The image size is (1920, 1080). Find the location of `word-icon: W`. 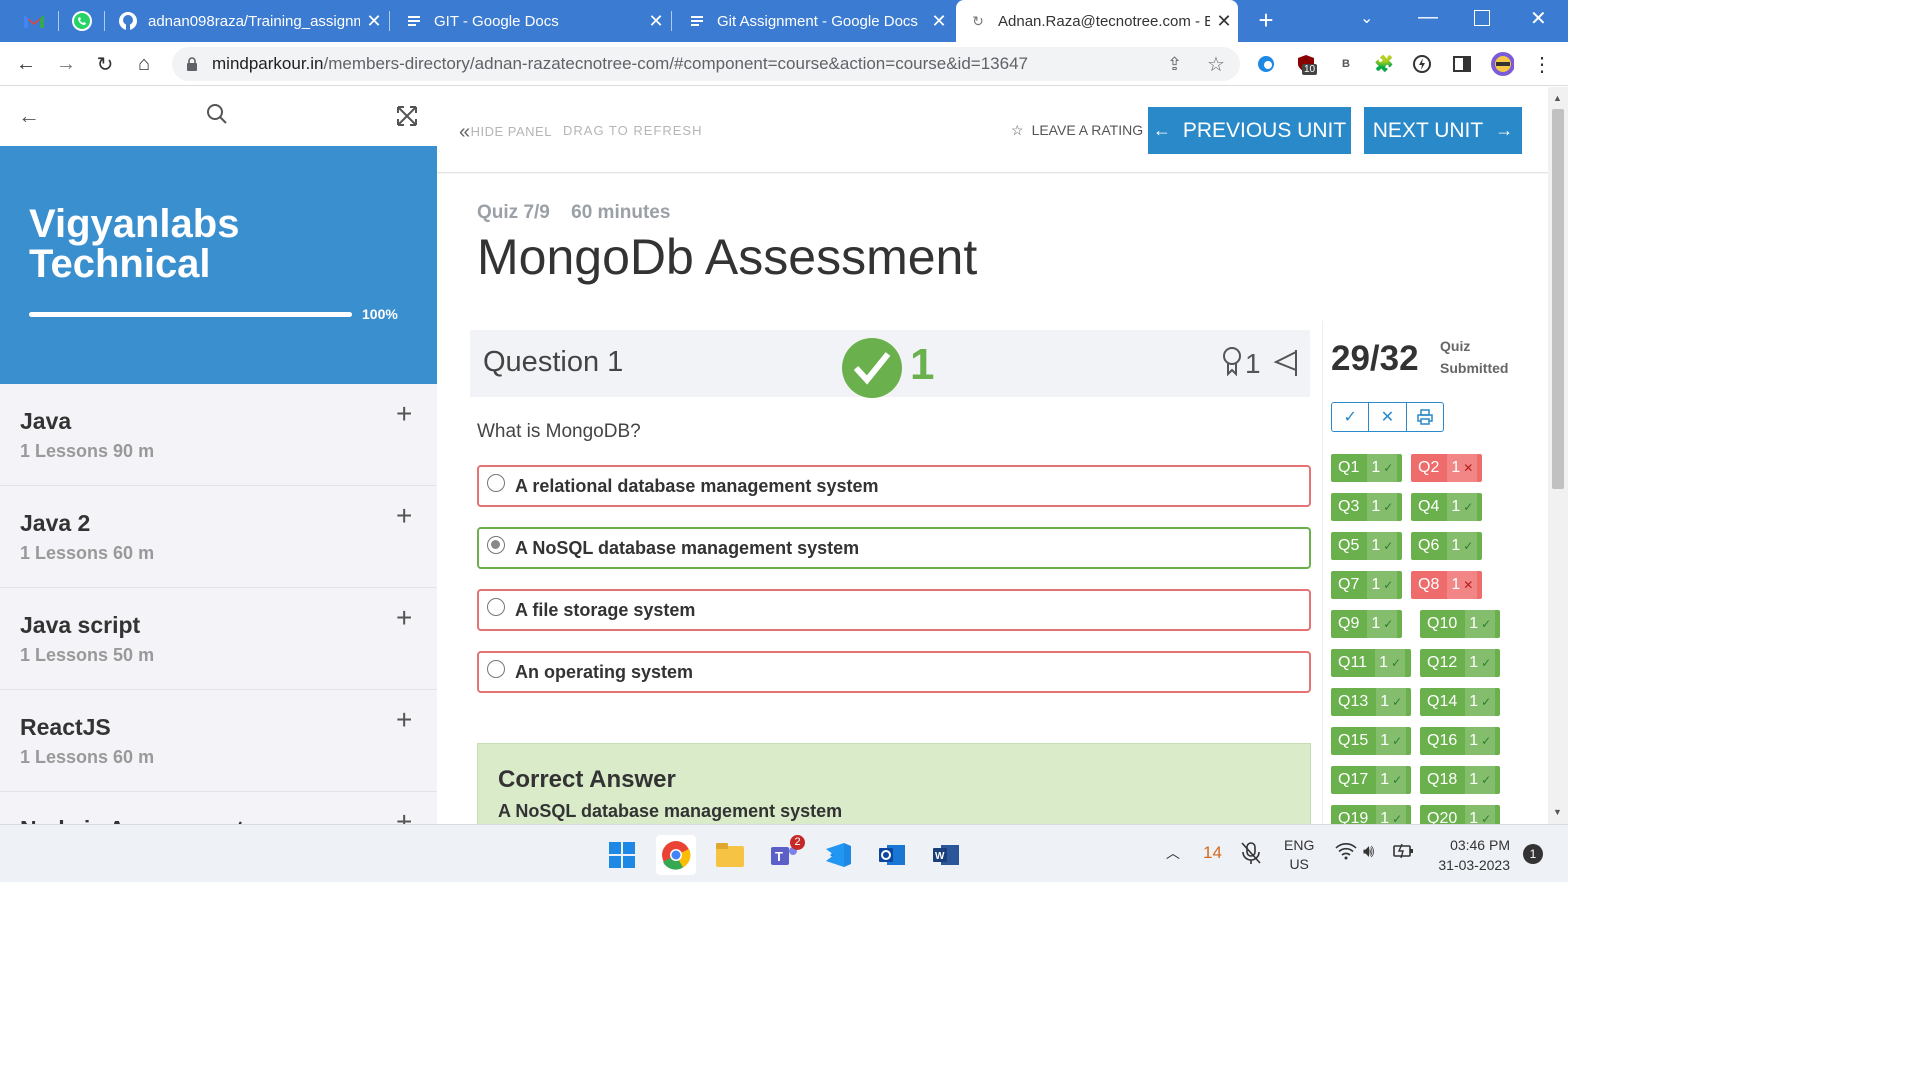

word-icon: W is located at coordinates (946, 855).